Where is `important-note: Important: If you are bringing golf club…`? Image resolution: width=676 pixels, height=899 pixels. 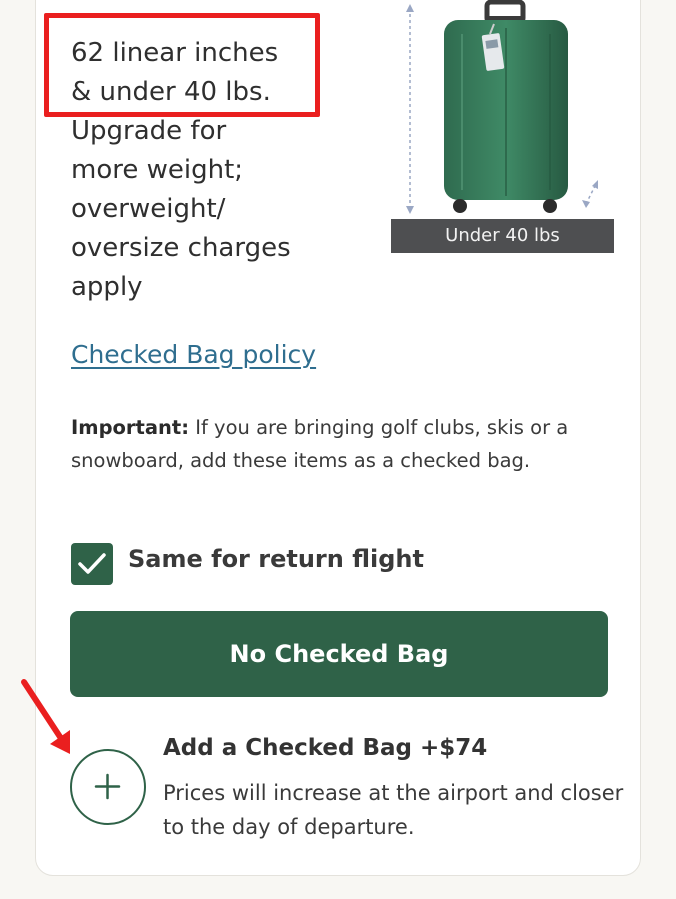 important-note: Important: If you are bringing golf club… is located at coordinates (341, 444).